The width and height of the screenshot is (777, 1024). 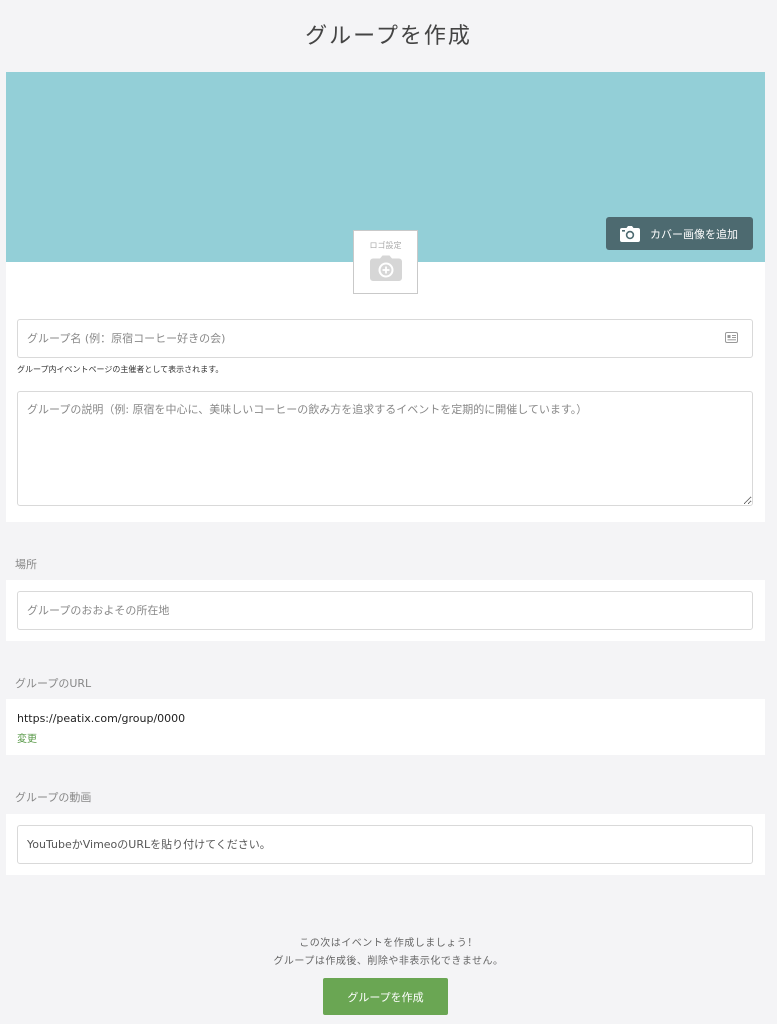 I want to click on add-cover-image-button: カバー画像を追加, so click(x=679, y=233).